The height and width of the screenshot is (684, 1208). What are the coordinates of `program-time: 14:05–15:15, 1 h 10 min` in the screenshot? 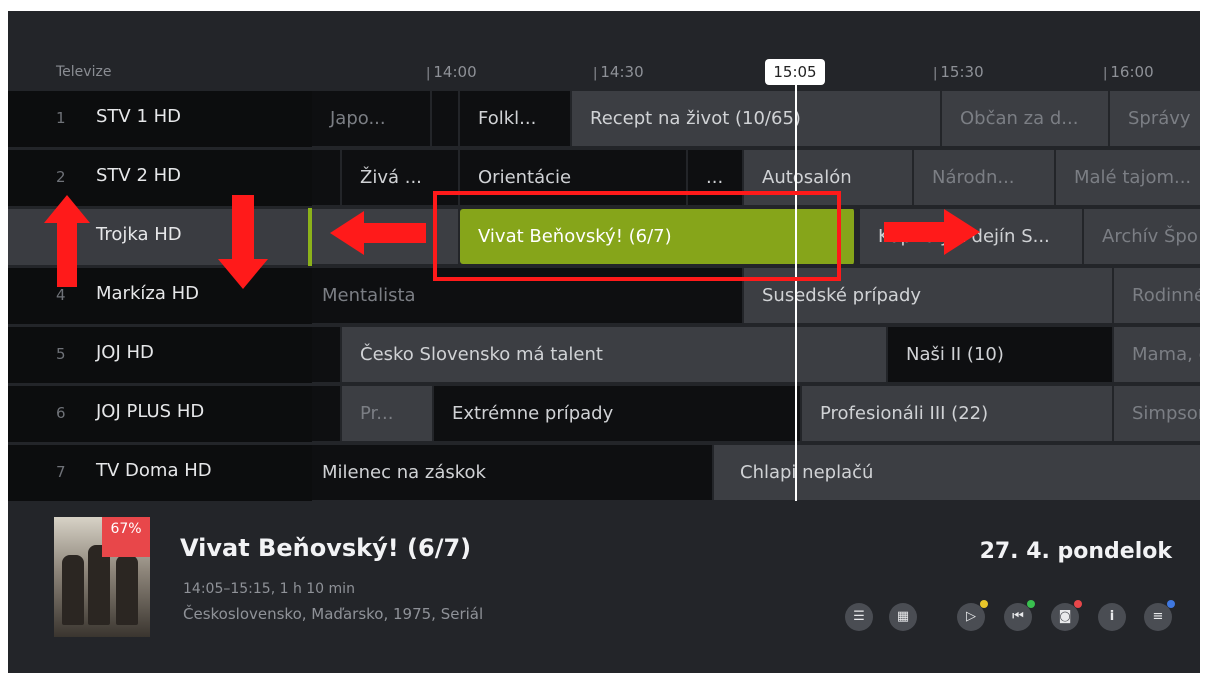 It's located at (269, 589).